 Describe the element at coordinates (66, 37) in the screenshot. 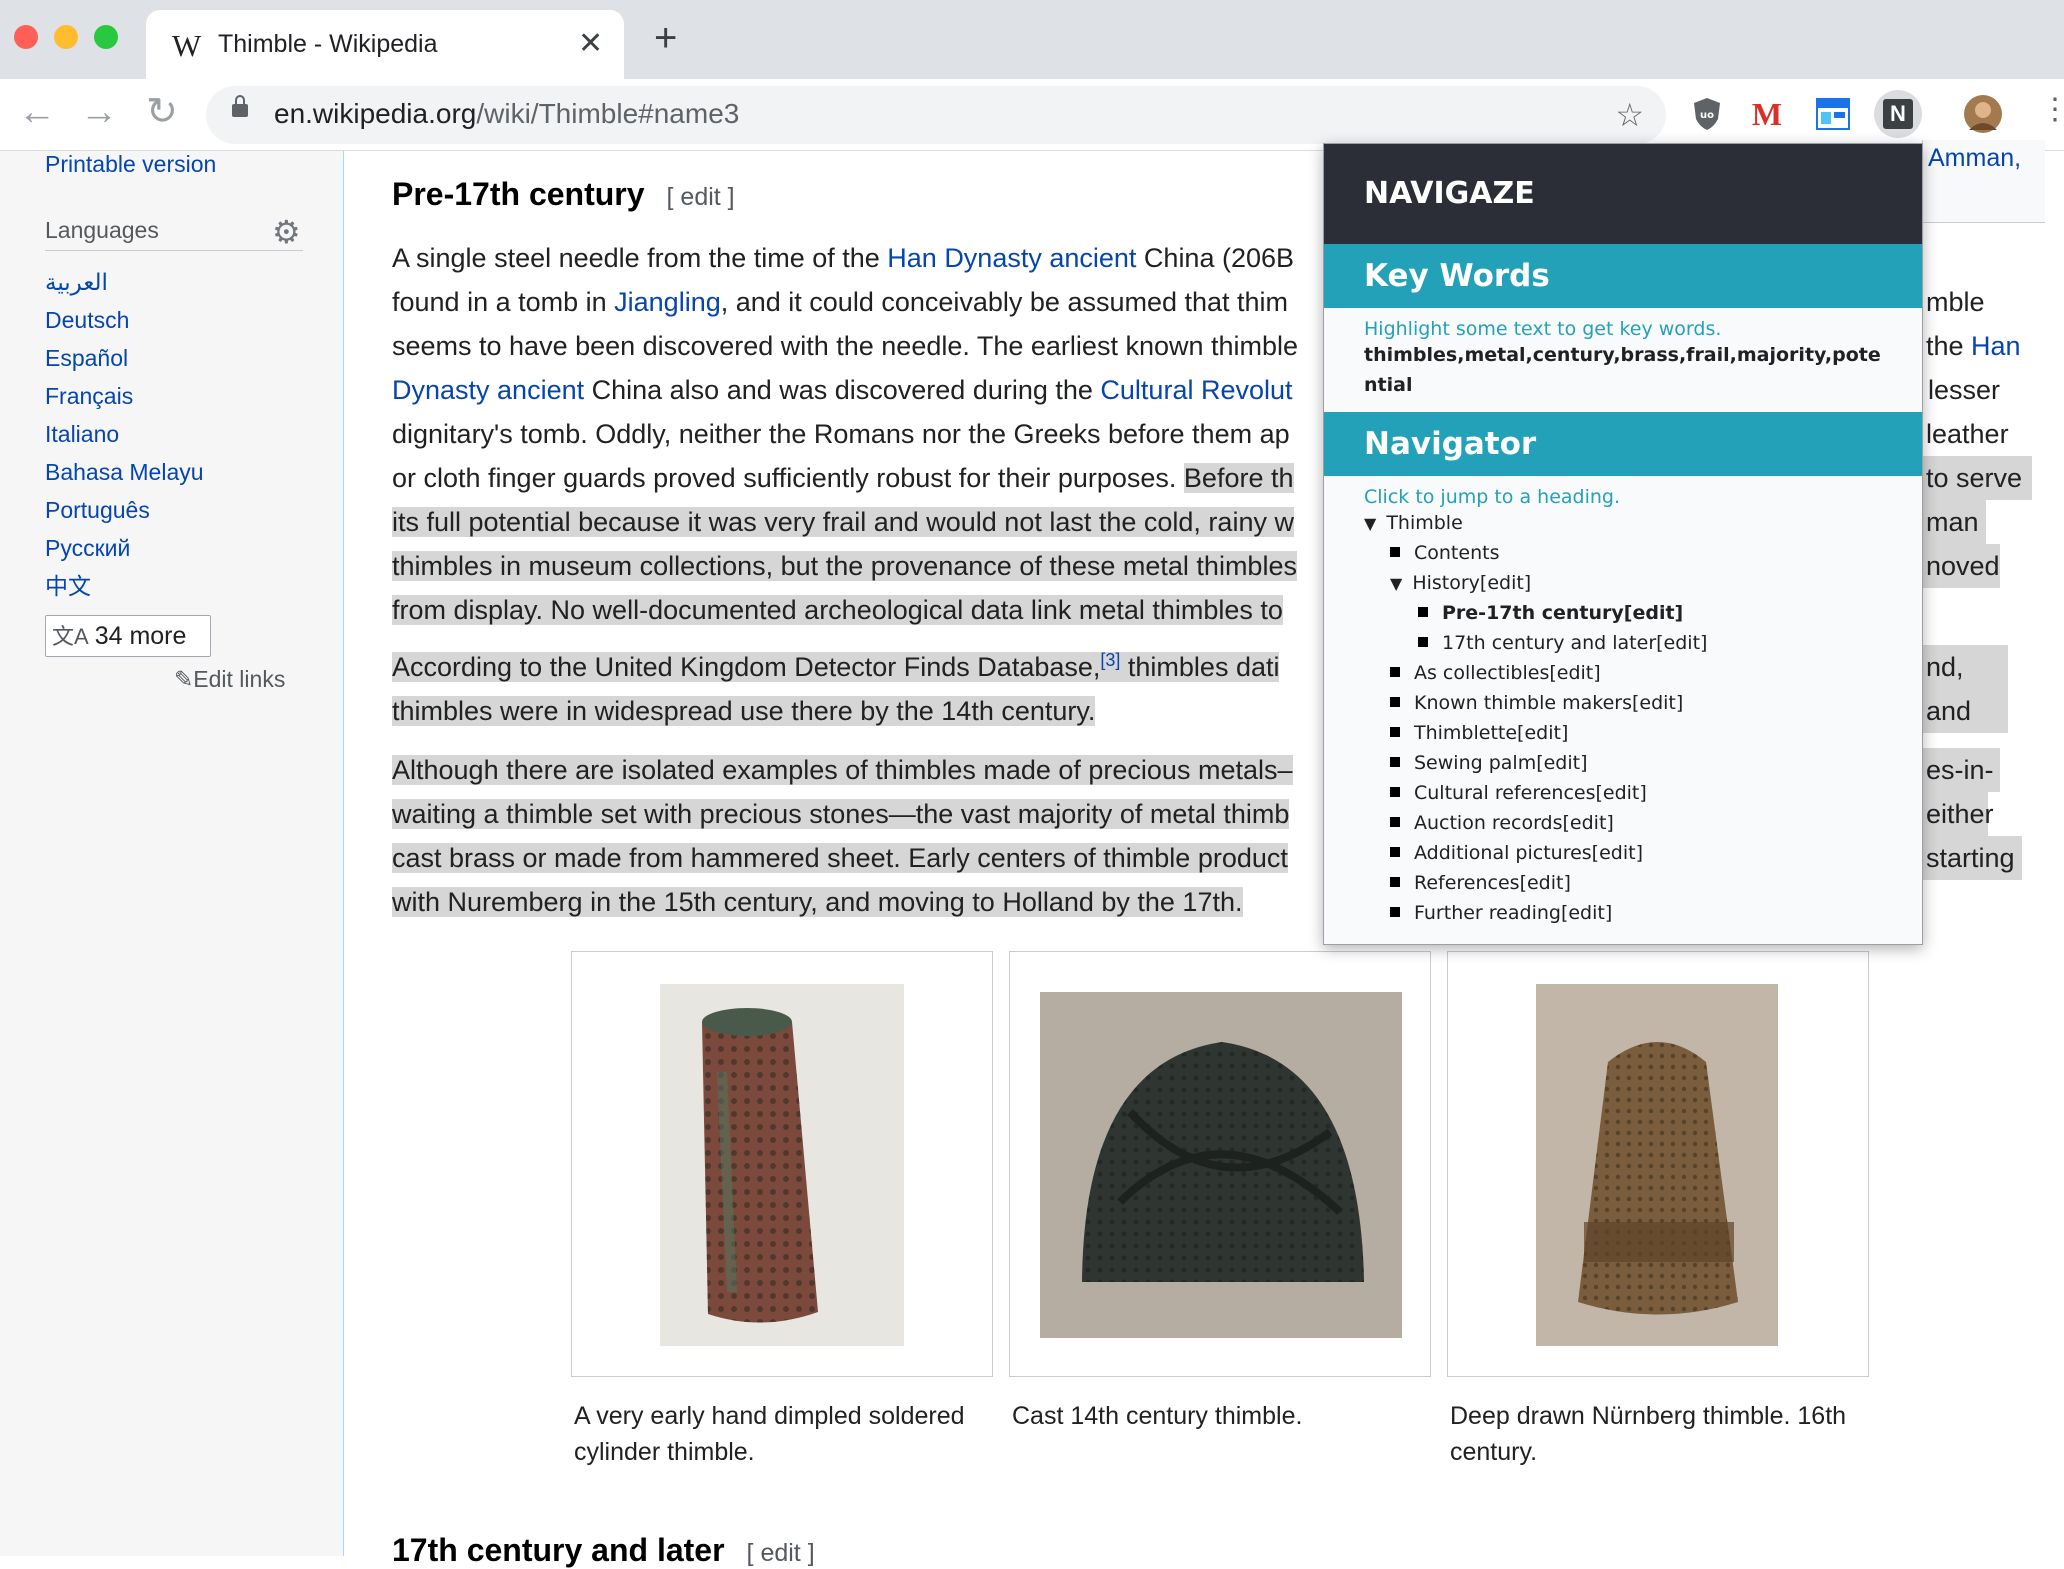

I see `minimize-window-button` at that location.